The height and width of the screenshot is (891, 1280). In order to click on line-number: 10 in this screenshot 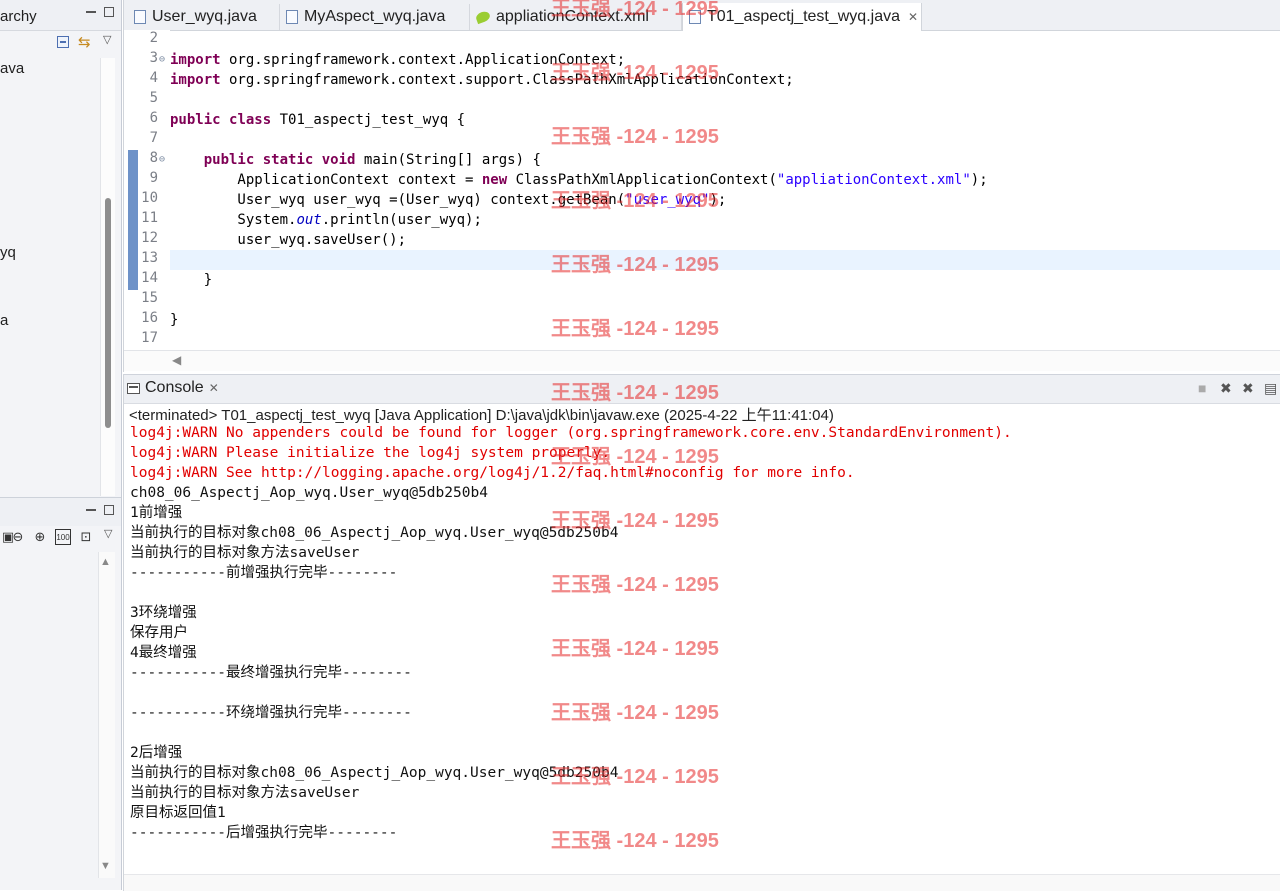, I will do `click(149, 198)`.